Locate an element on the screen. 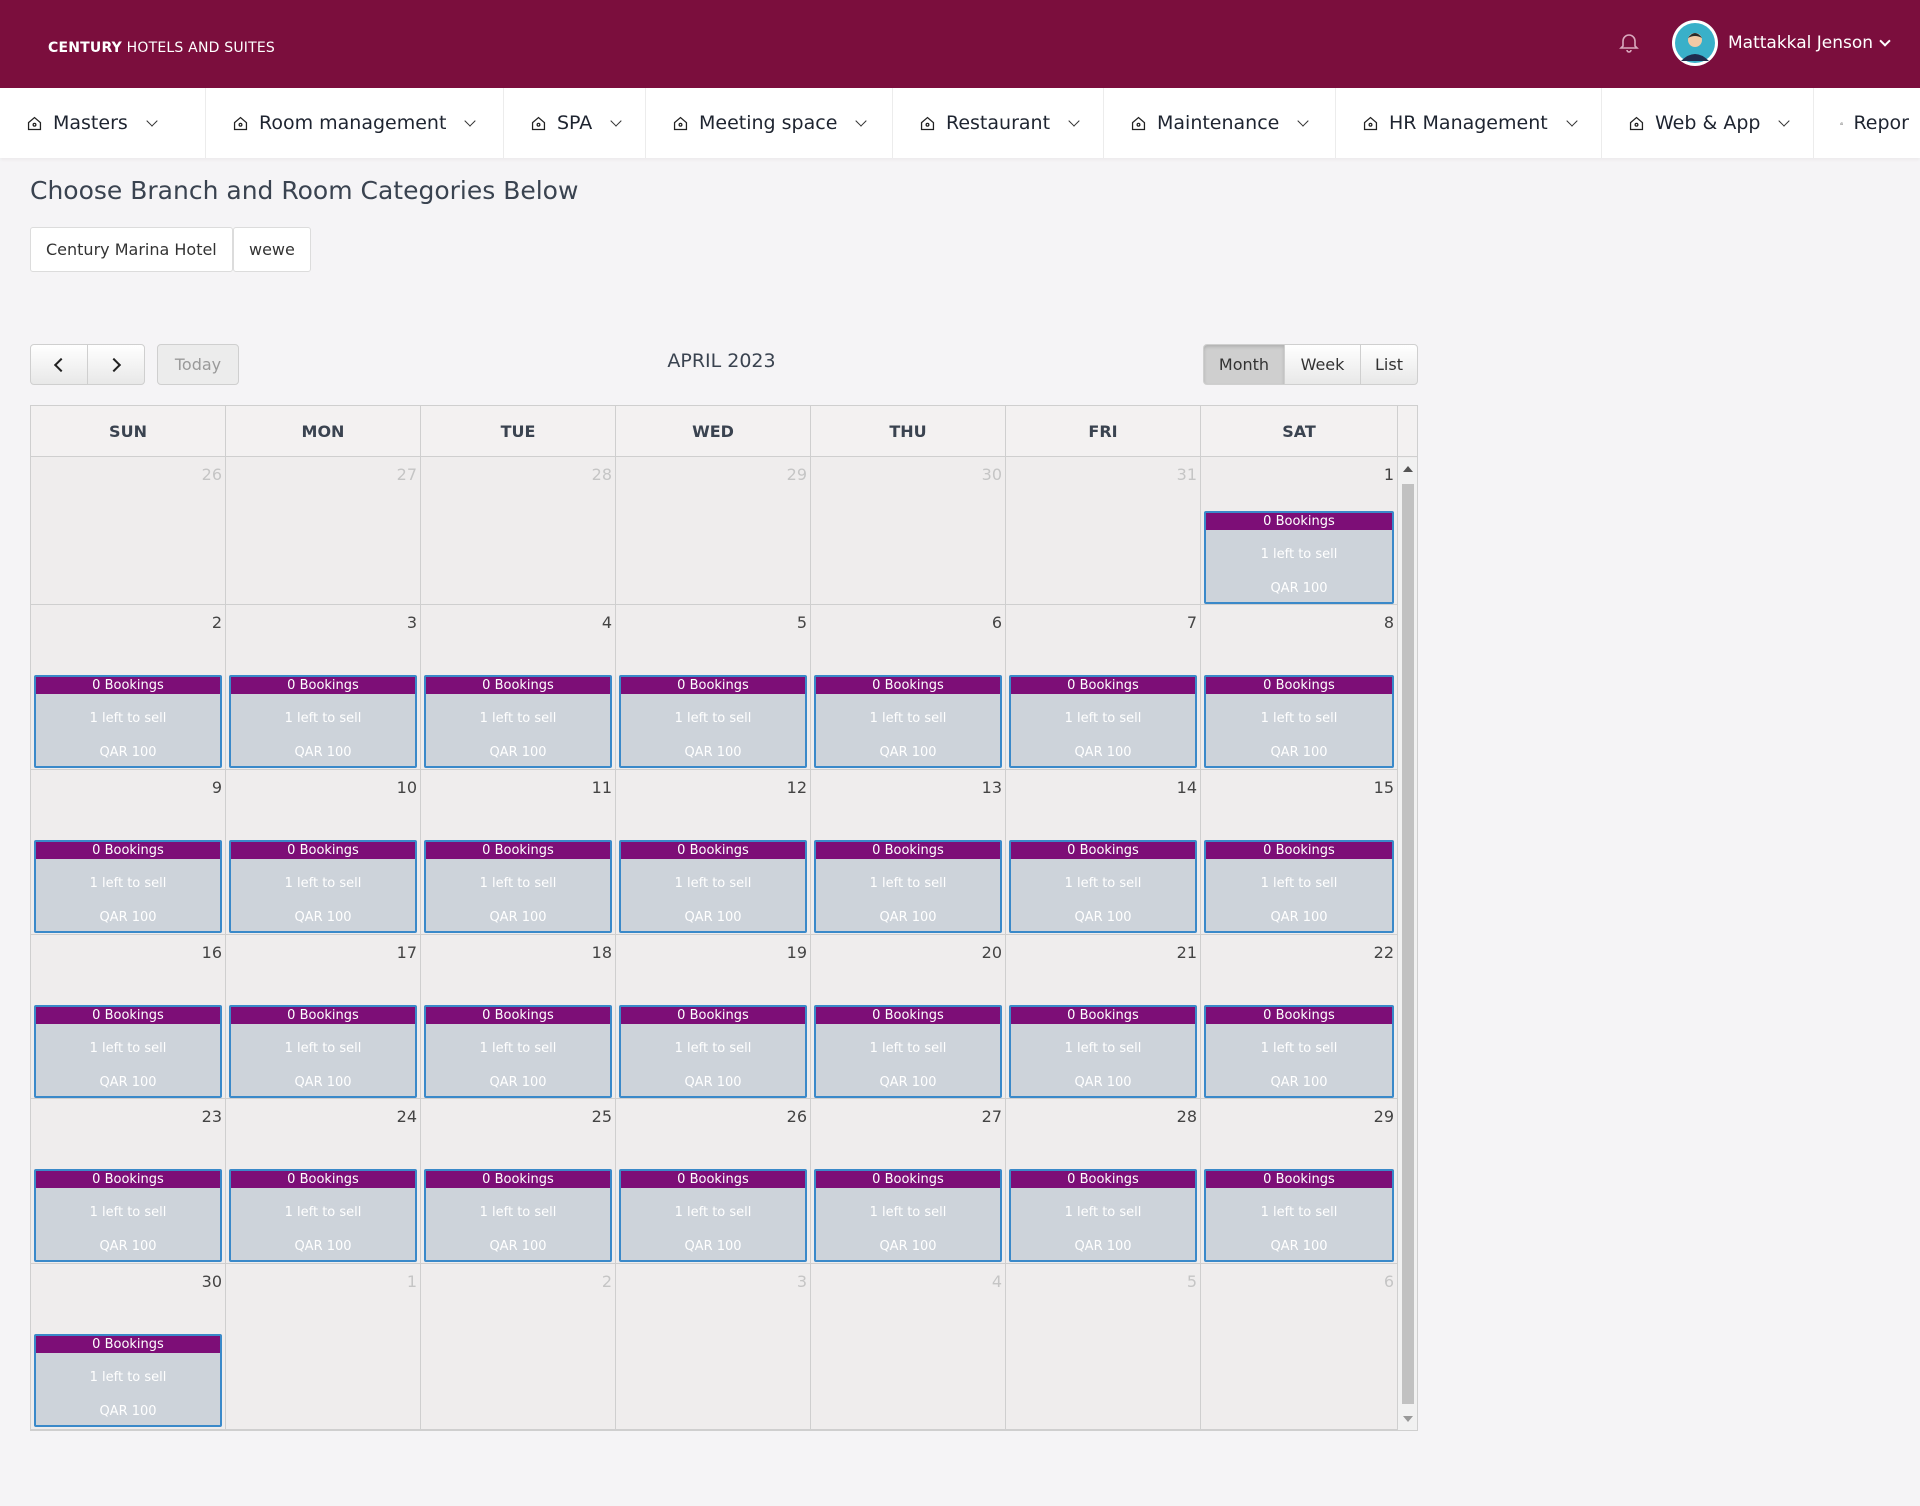 The height and width of the screenshot is (1506, 1920). nav-item-restaurant: Restaurant is located at coordinates (998, 123).